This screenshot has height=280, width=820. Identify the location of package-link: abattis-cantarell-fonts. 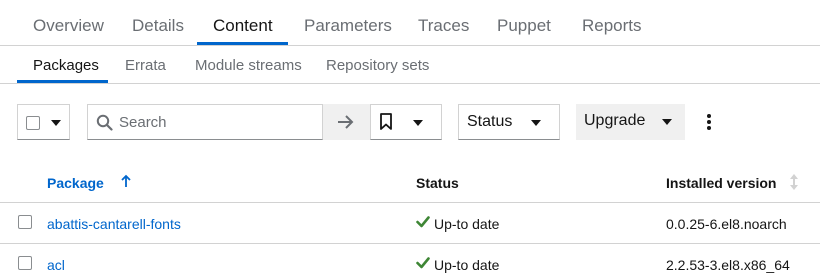
(114, 224).